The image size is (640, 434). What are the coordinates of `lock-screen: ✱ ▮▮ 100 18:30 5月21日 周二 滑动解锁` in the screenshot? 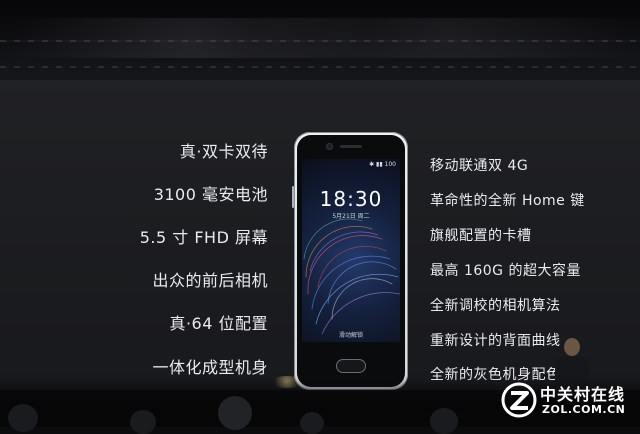 It's located at (351, 250).